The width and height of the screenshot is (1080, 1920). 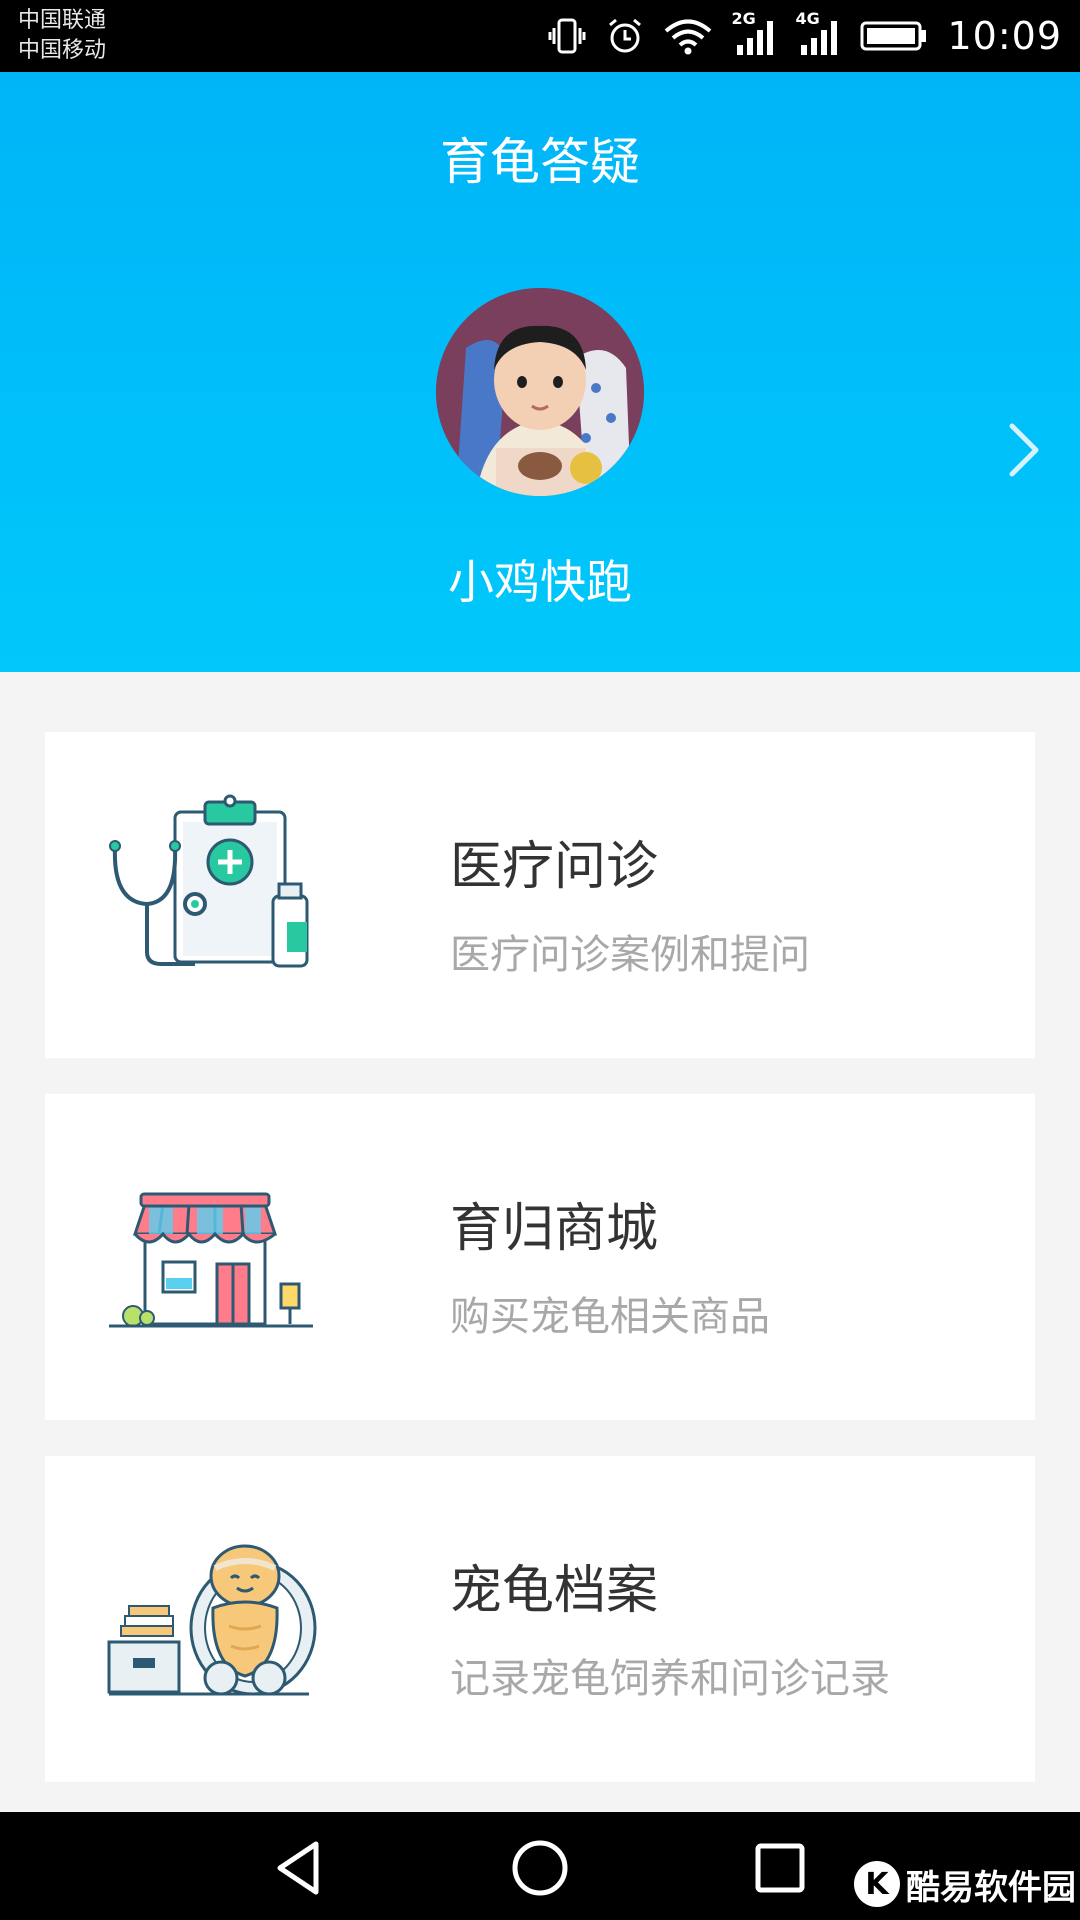 I want to click on system-nav-bar: K 酷易软件园, so click(x=540, y=1866).